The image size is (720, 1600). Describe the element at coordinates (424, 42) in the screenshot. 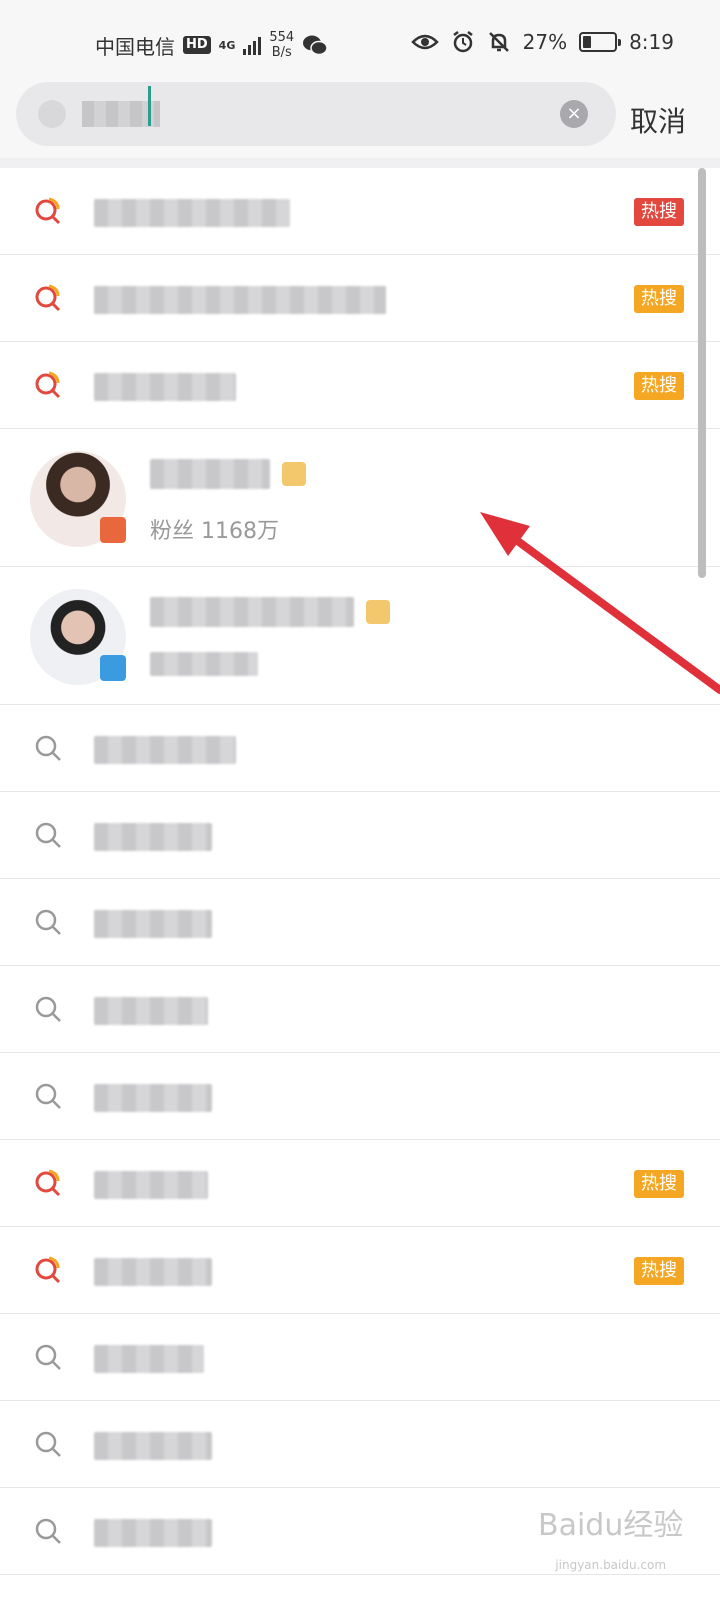

I see `eye-icon` at that location.